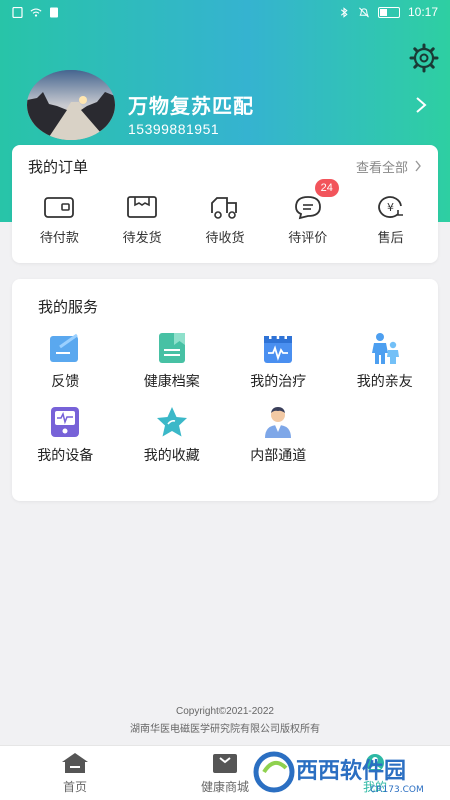  I want to click on status-bar: 10:17, so click(225, 12).